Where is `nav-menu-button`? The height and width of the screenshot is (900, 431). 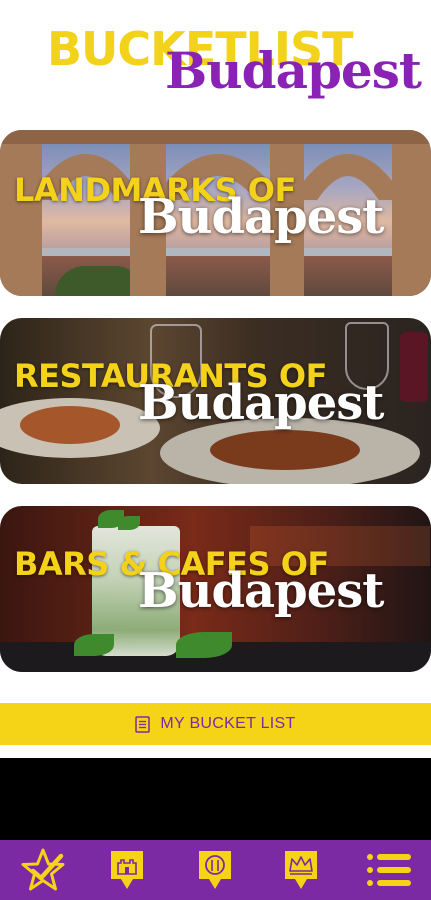
nav-menu-button is located at coordinates (389, 870).